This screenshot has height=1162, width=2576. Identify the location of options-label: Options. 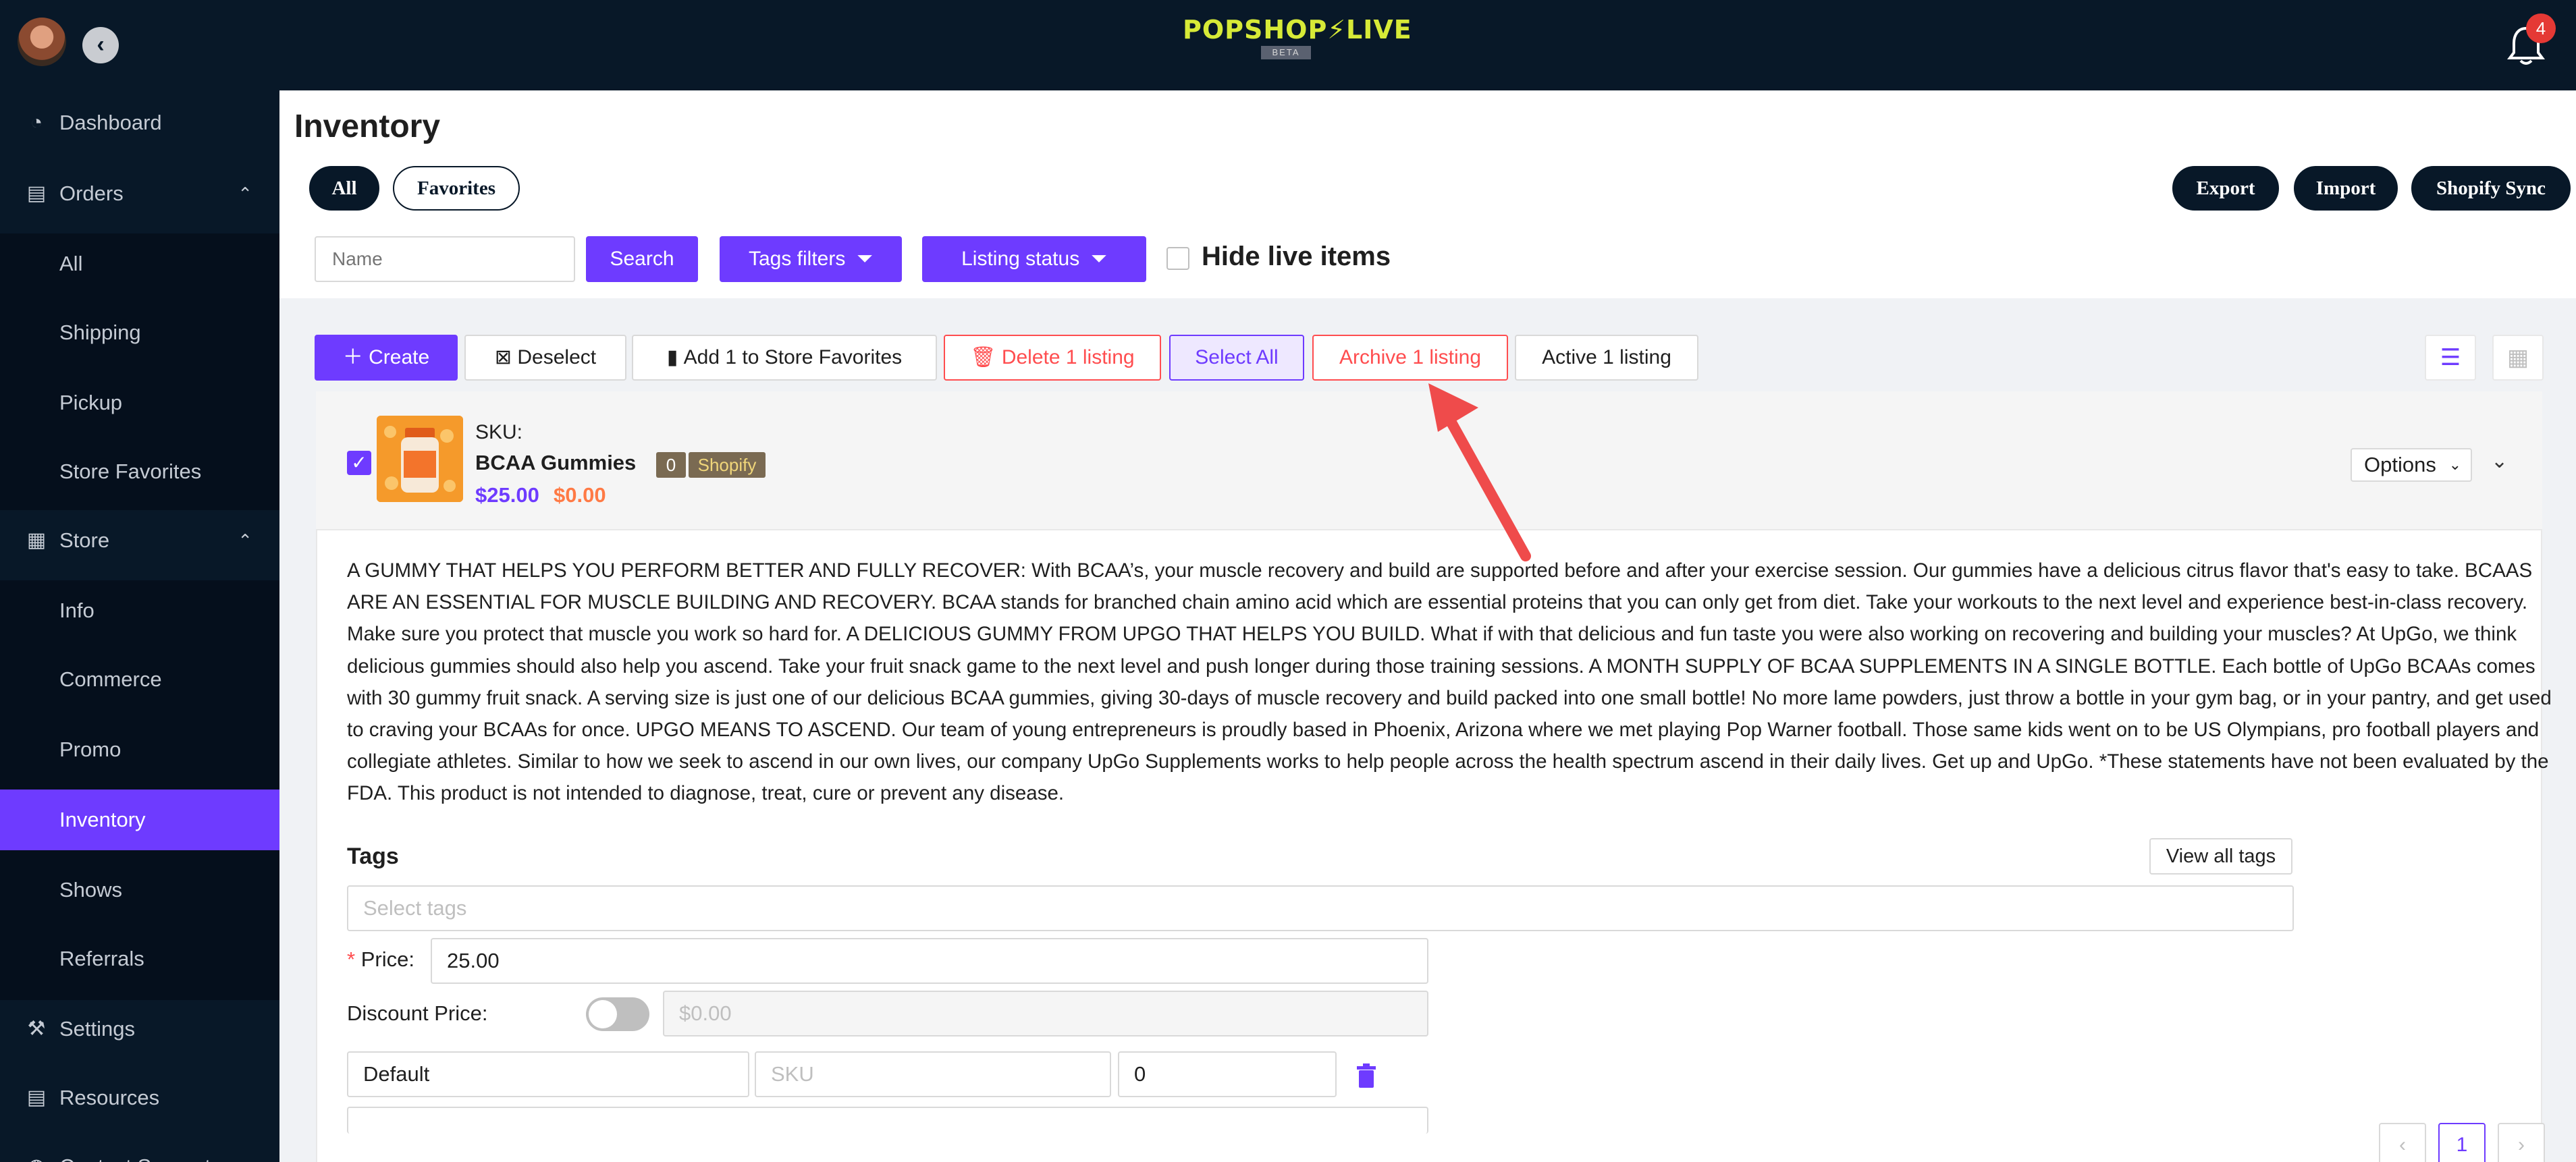
(2400, 465).